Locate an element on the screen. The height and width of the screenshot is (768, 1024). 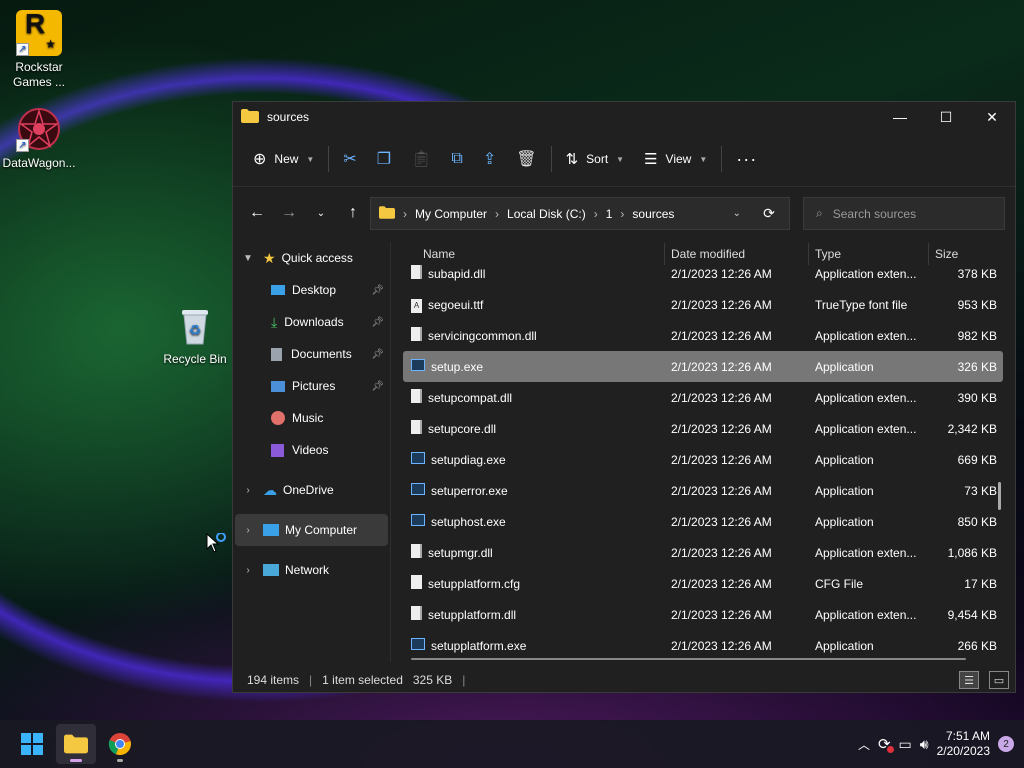
details-view-button: ☰ is located at coordinates (969, 680).